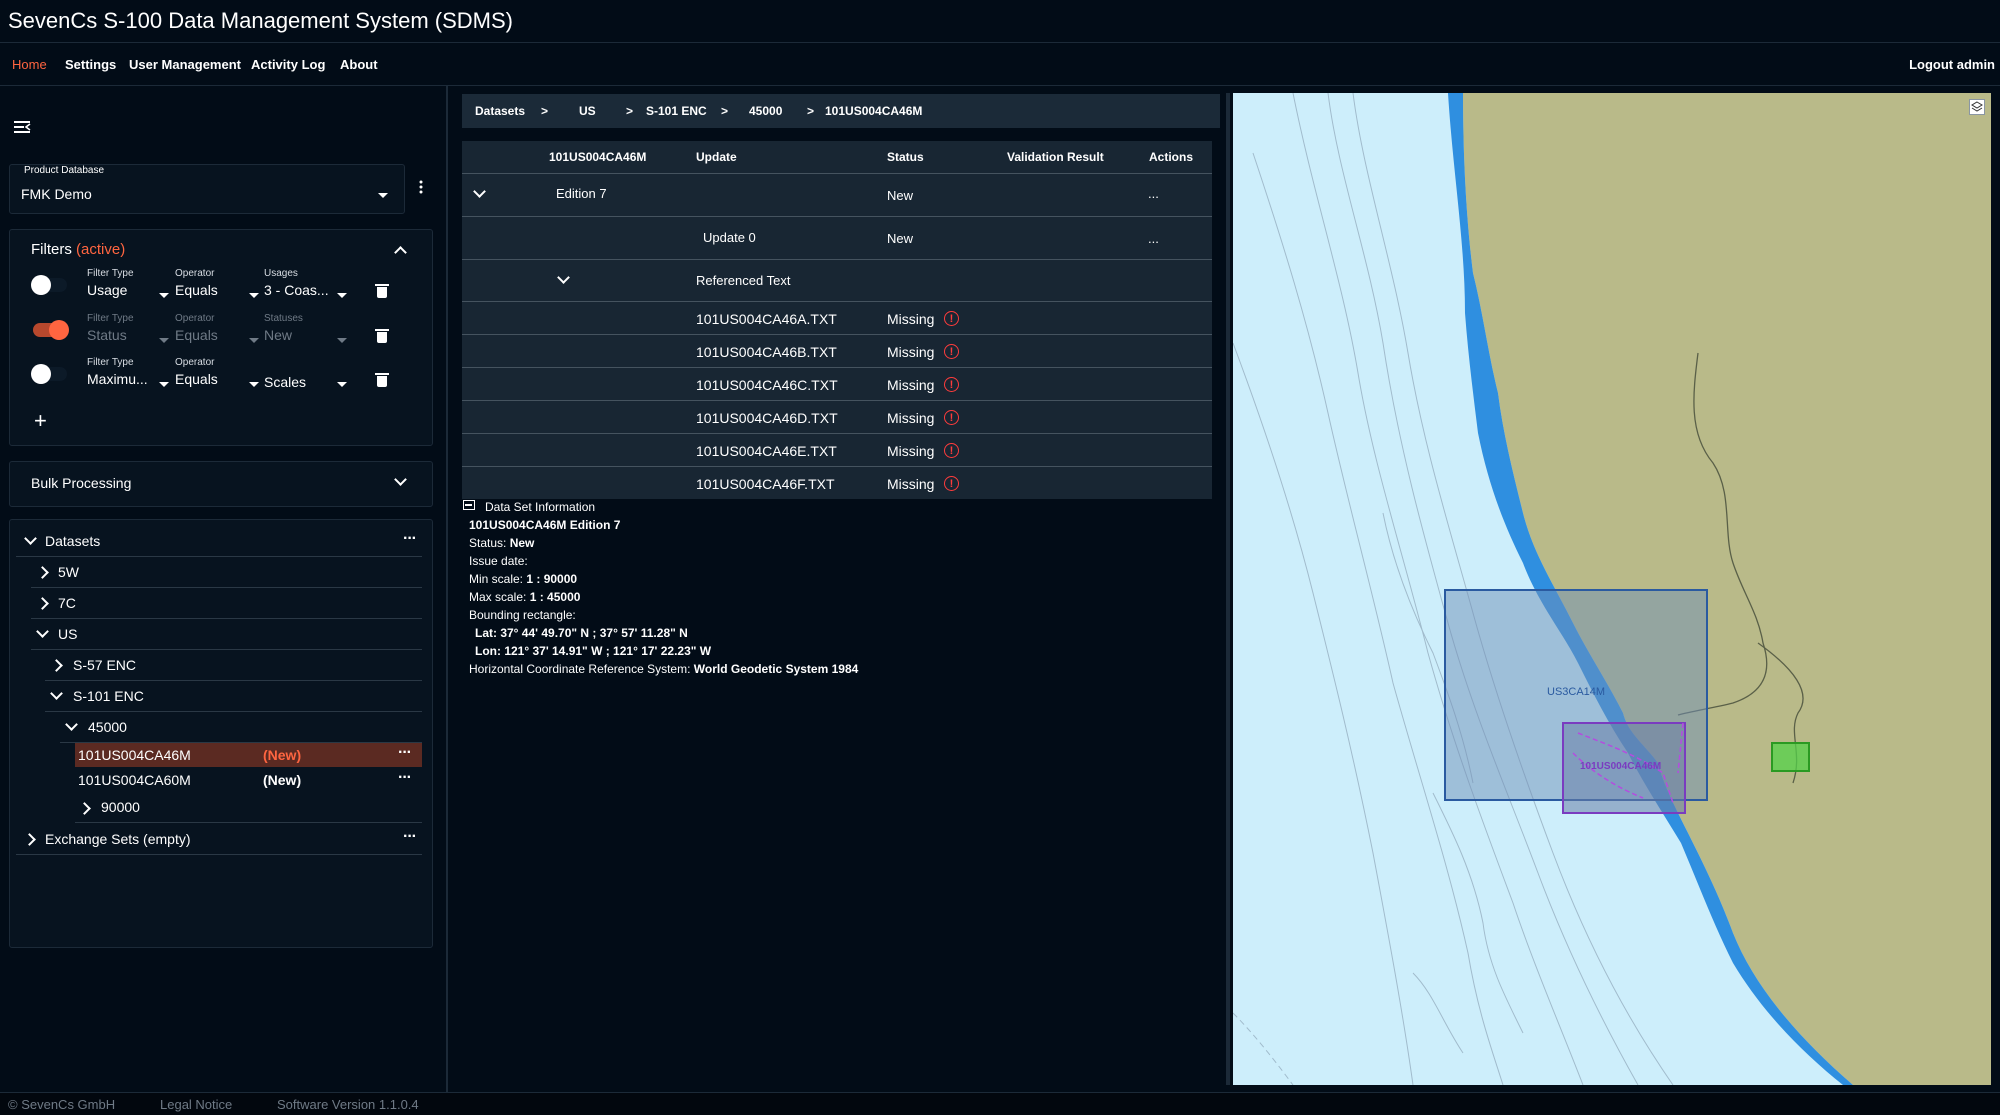 The height and width of the screenshot is (1115, 2000). What do you see at coordinates (282, 755) in the screenshot?
I see `status-badge: (New)` at bounding box center [282, 755].